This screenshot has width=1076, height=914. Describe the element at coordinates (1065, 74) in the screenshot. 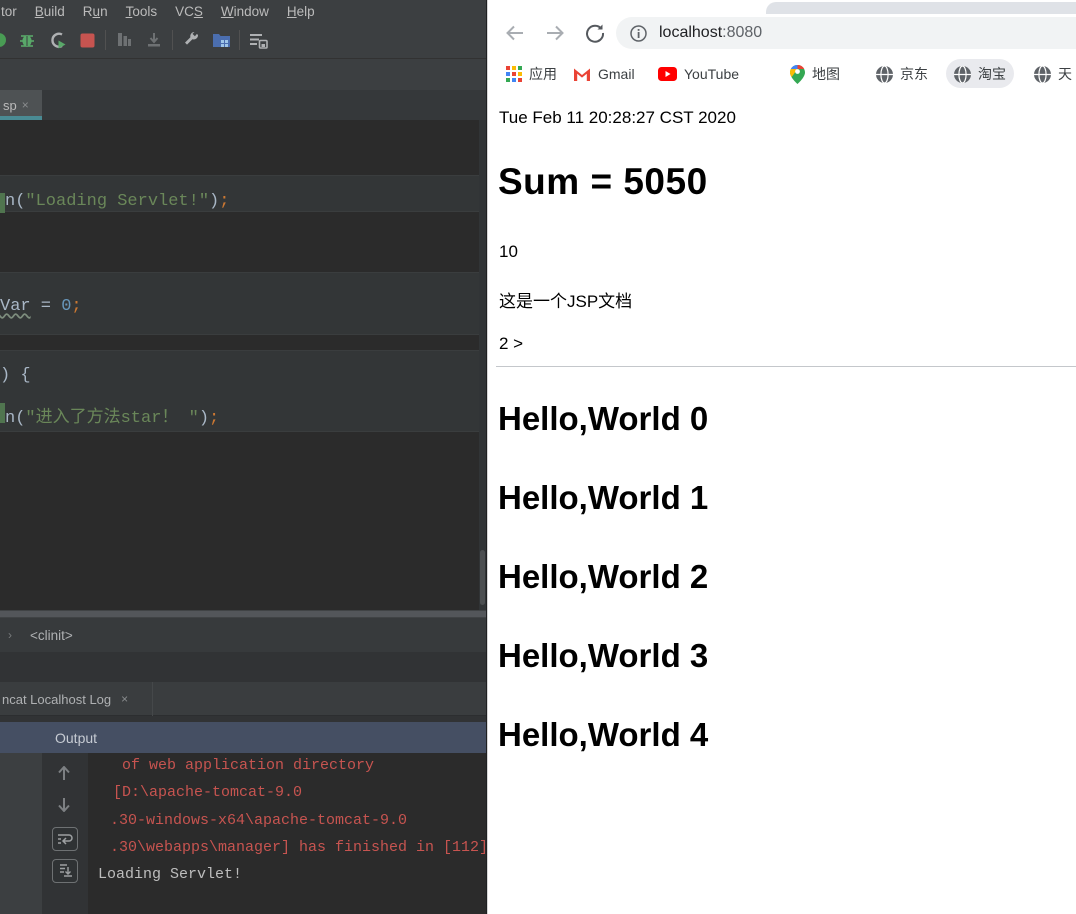

I see `bookmark-label: 天` at that location.